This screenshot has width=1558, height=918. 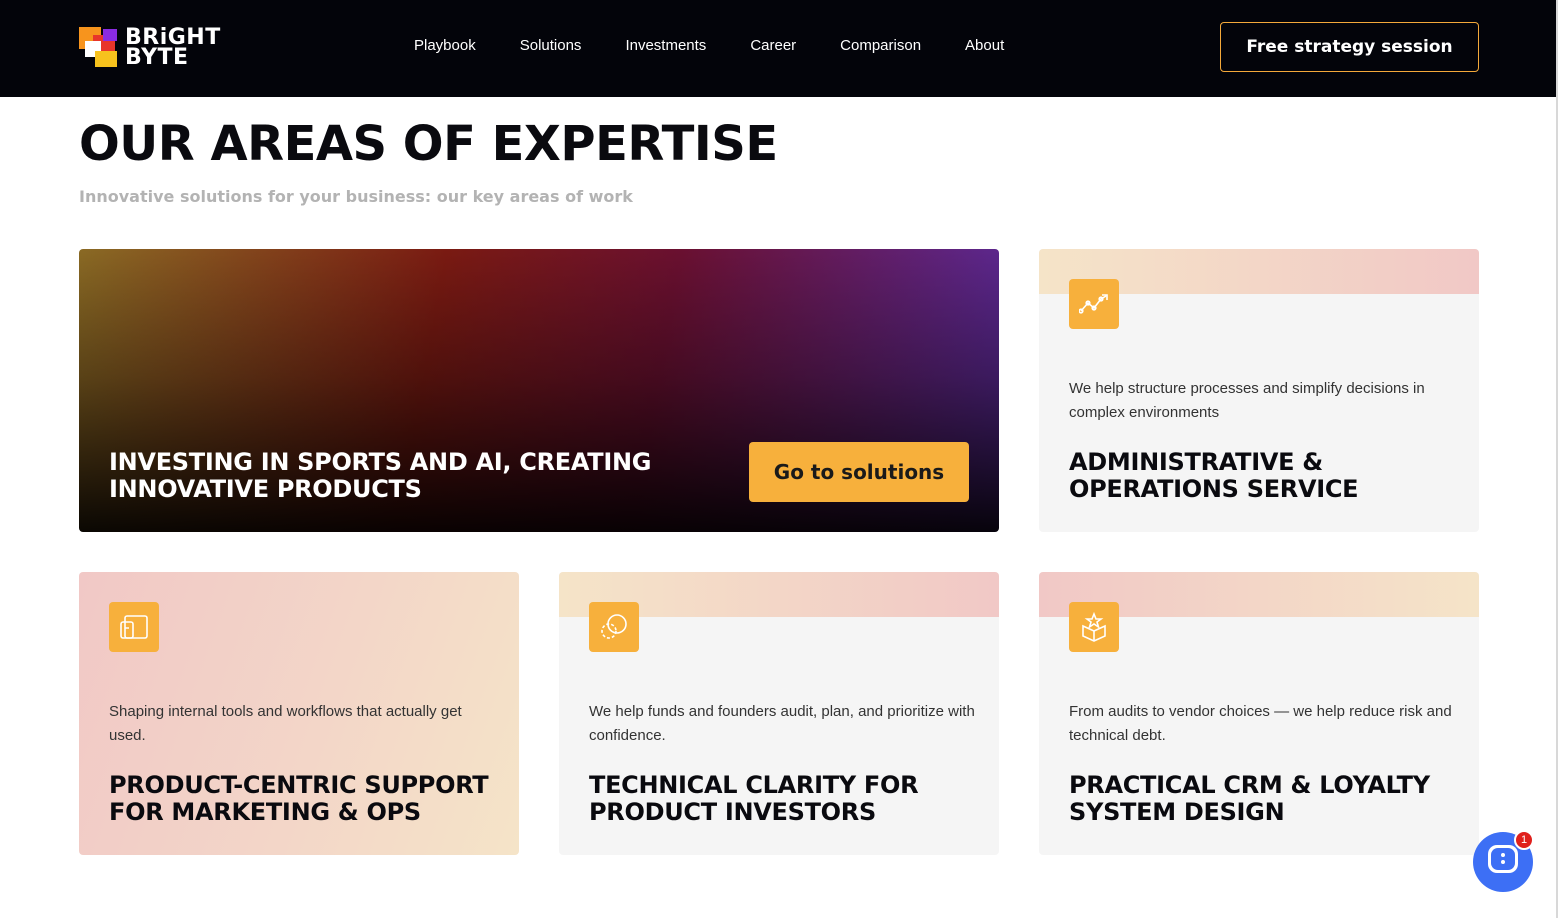 I want to click on nav-item-playbook: Playbook, so click(x=445, y=45).